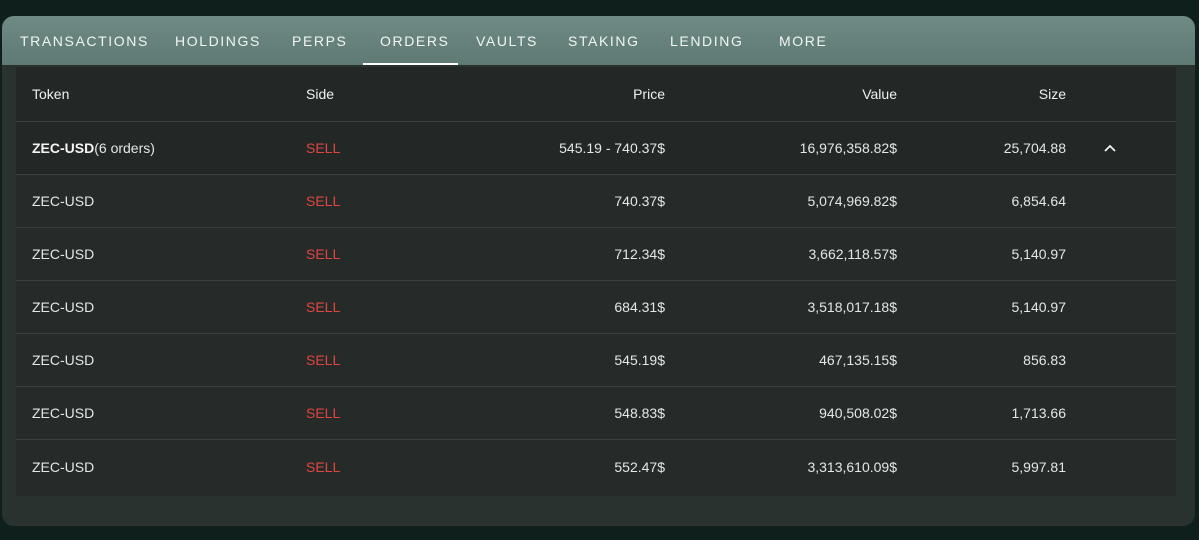 This screenshot has height=540, width=1199. I want to click on tab-transactions: TRANSACTIONS, so click(84, 40).